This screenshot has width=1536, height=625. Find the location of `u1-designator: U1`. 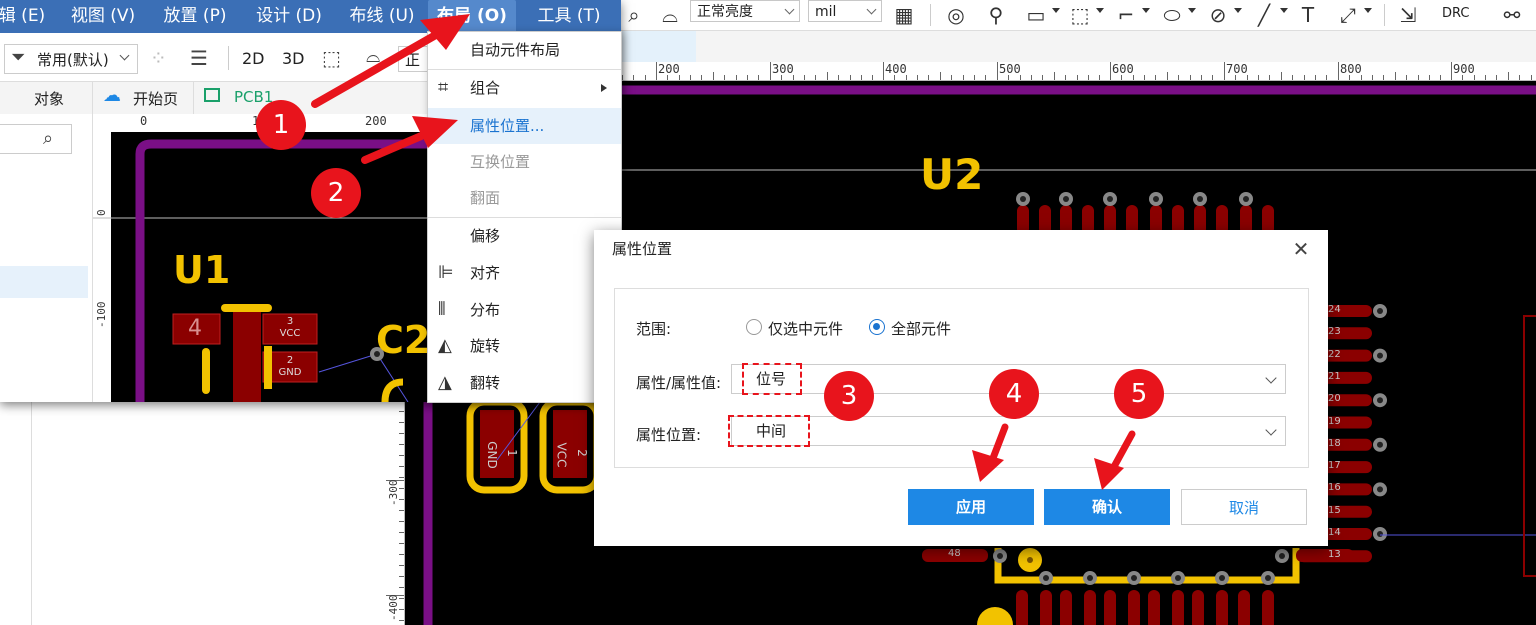

u1-designator: U1 is located at coordinates (201, 270).